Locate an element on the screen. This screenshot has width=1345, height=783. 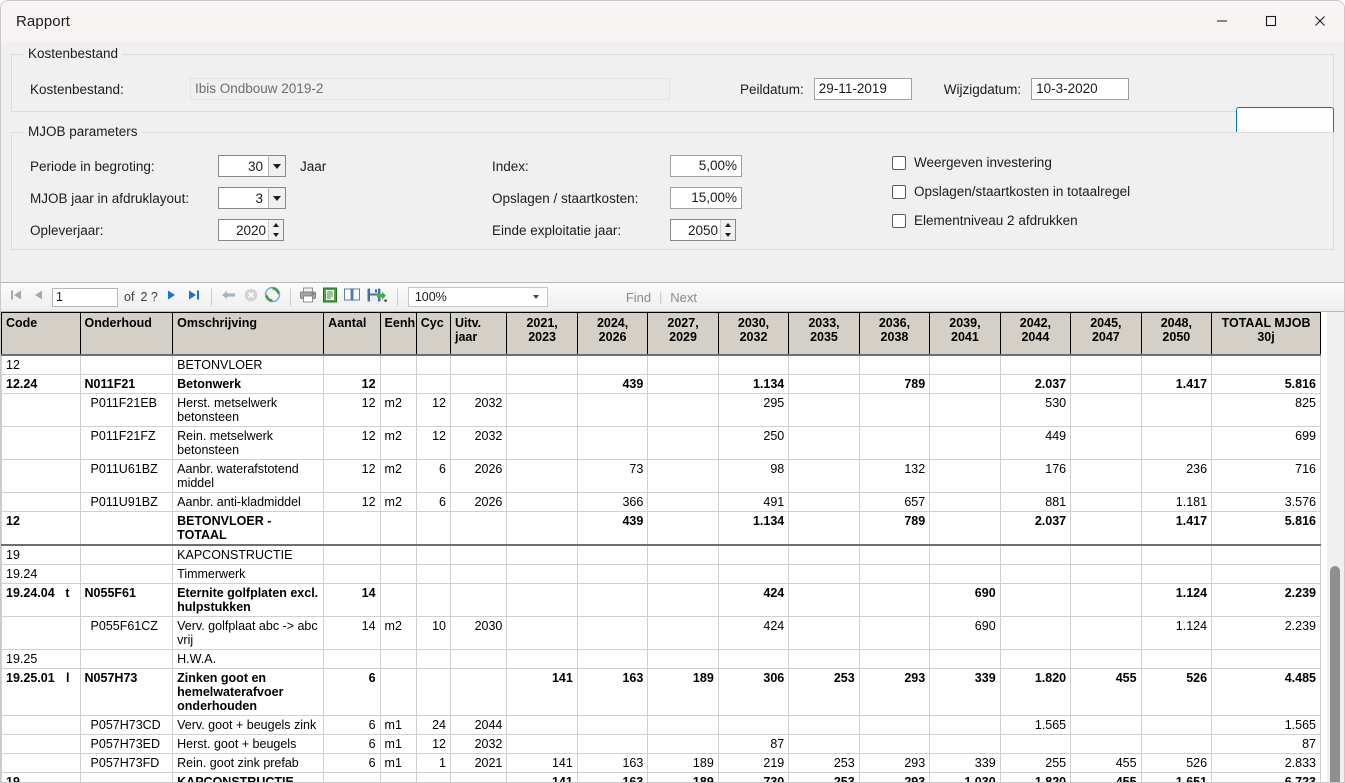
previous-page-button is located at coordinates (38, 297).